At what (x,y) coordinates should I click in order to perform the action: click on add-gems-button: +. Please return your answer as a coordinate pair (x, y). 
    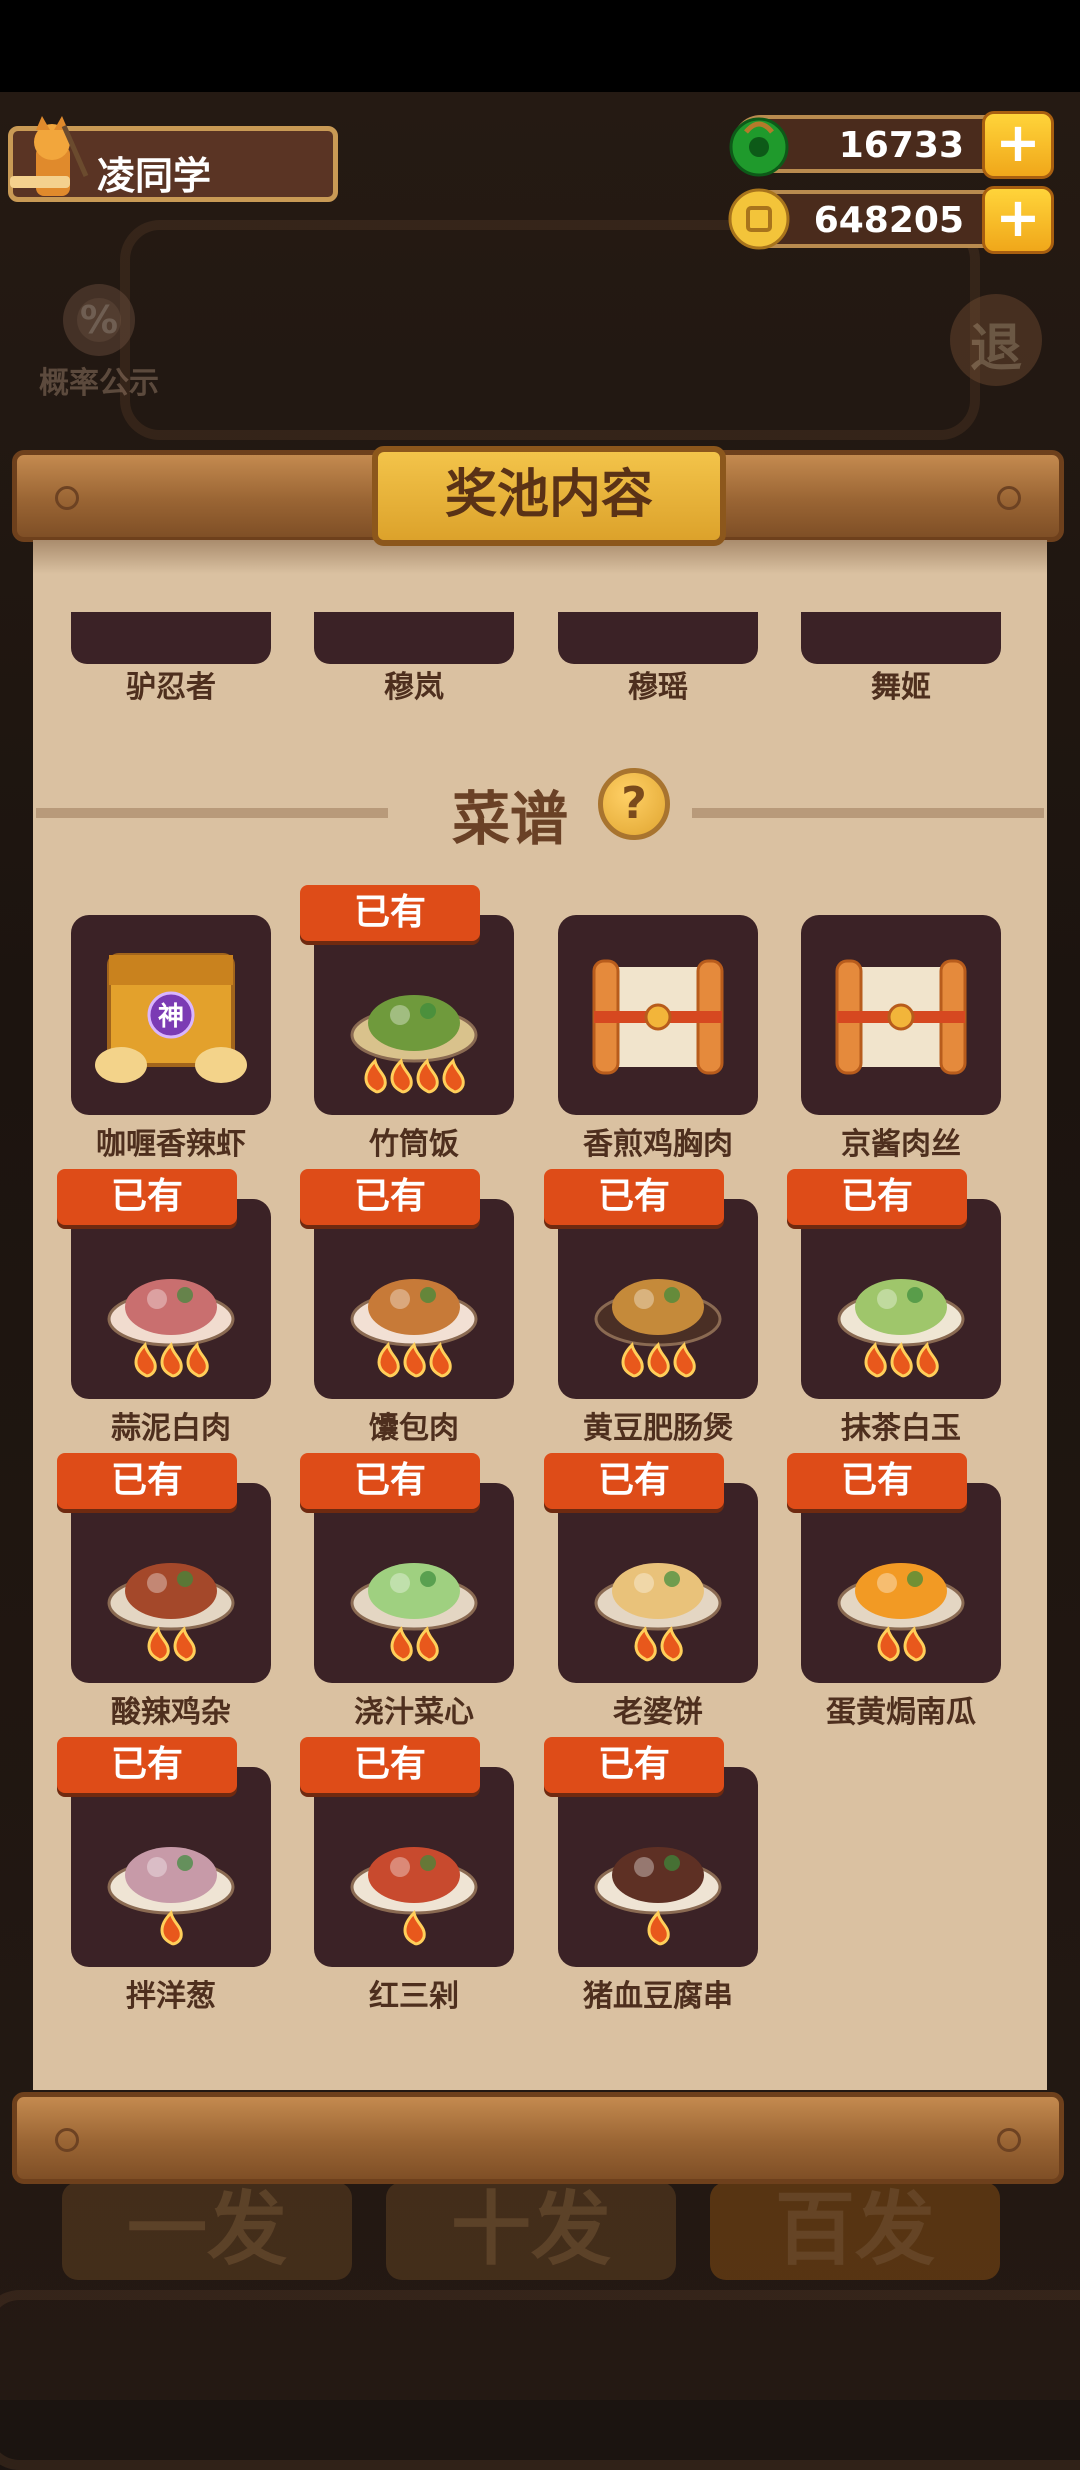
    Looking at the image, I should click on (1018, 145).